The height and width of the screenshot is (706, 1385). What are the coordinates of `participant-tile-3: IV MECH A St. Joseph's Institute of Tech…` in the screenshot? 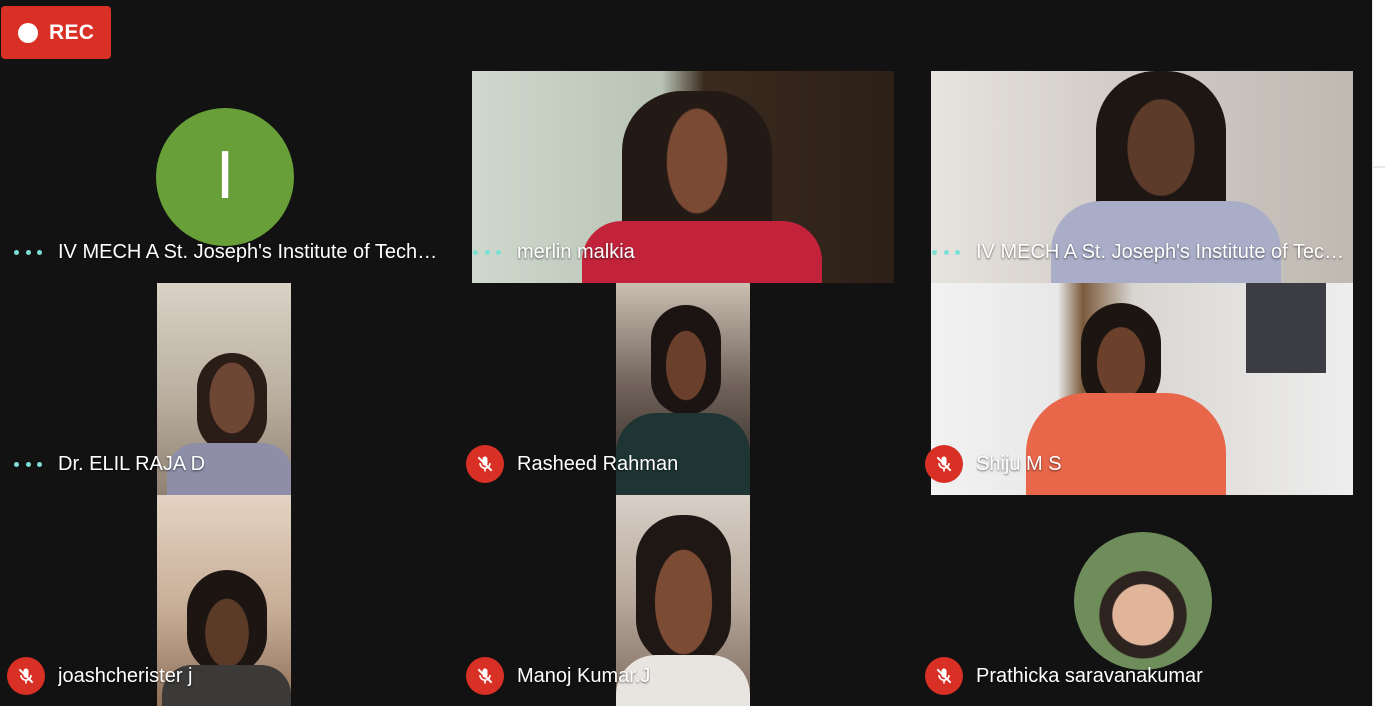 It's located at (1142, 177).